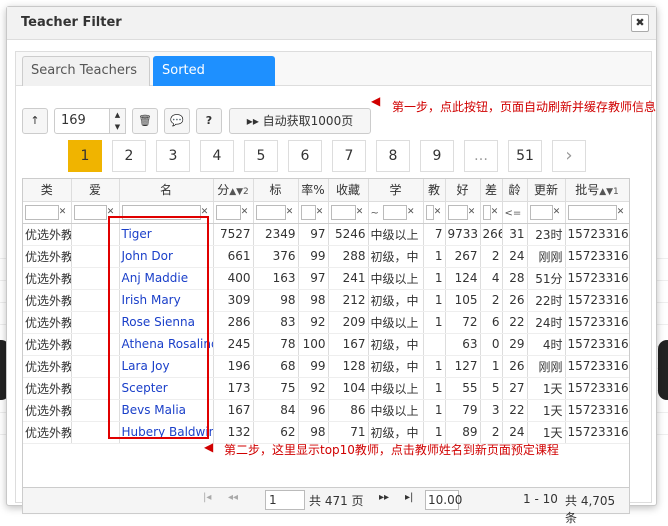  Describe the element at coordinates (348, 344) in the screenshot. I see `cell-favorites: 167` at that location.